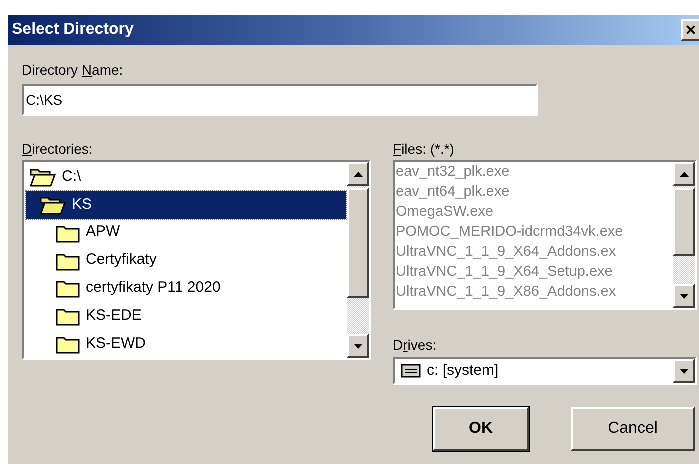  I want to click on directories-label: Directories:, so click(57, 149).